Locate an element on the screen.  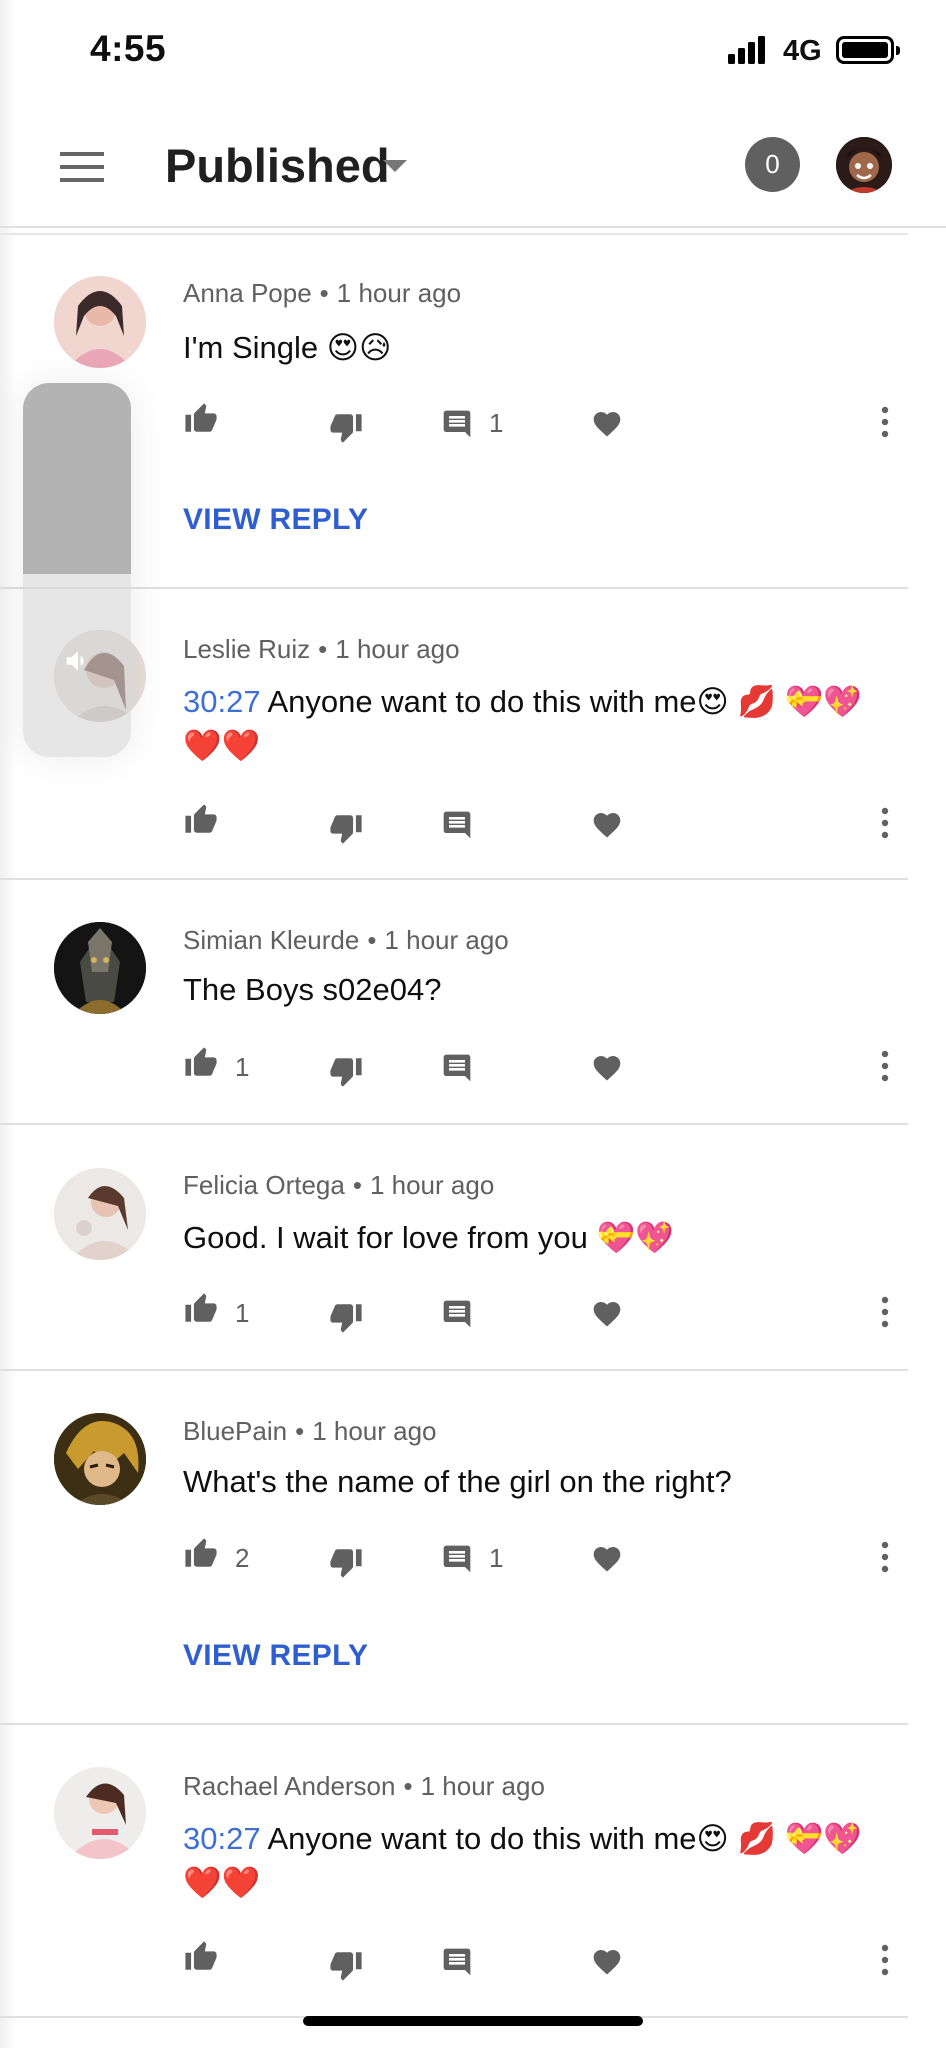
comment-author: BluePain is located at coordinates (235, 1431).